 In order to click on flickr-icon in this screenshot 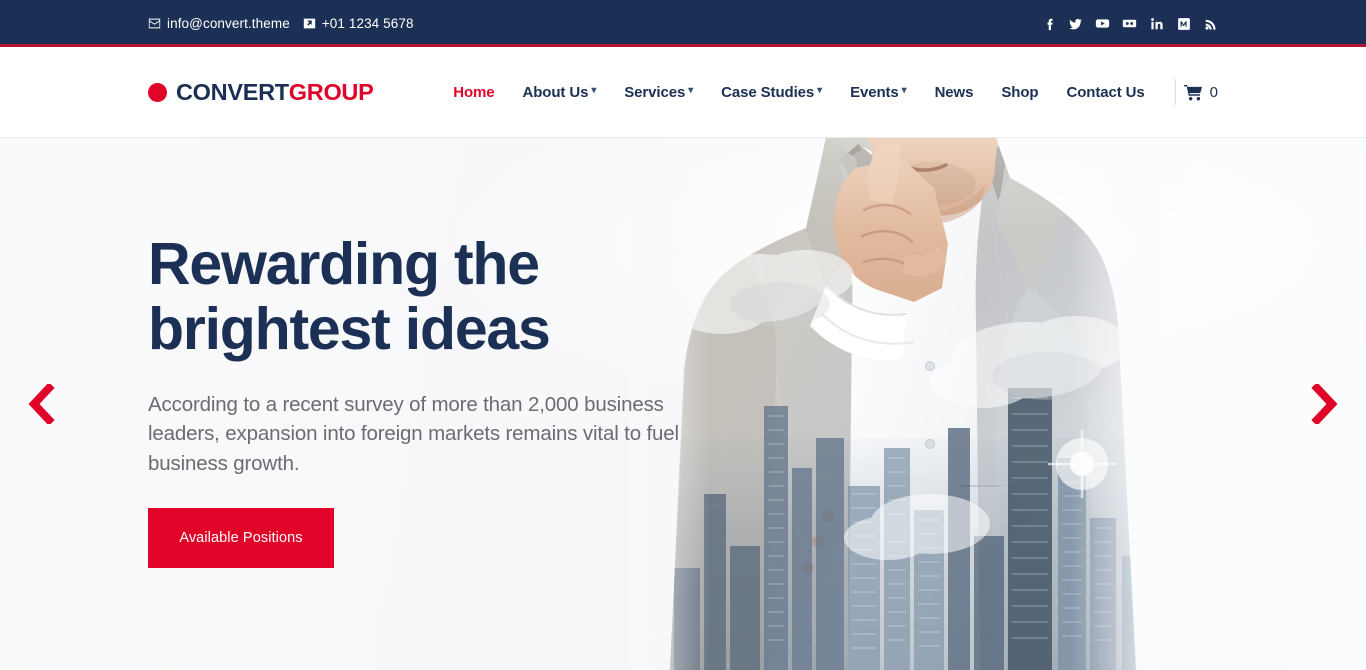, I will do `click(1129, 23)`.